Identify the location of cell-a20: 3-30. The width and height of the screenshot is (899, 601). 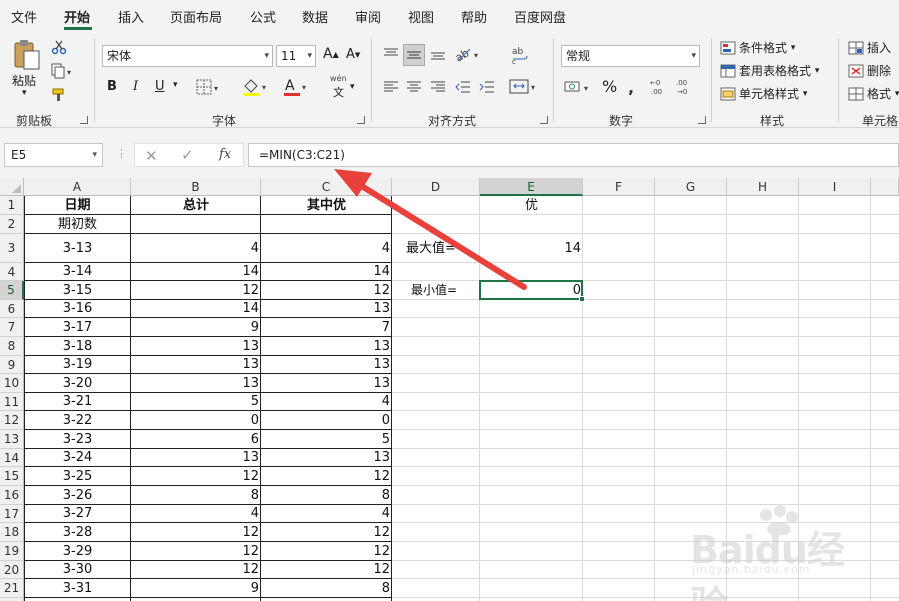
(77, 570).